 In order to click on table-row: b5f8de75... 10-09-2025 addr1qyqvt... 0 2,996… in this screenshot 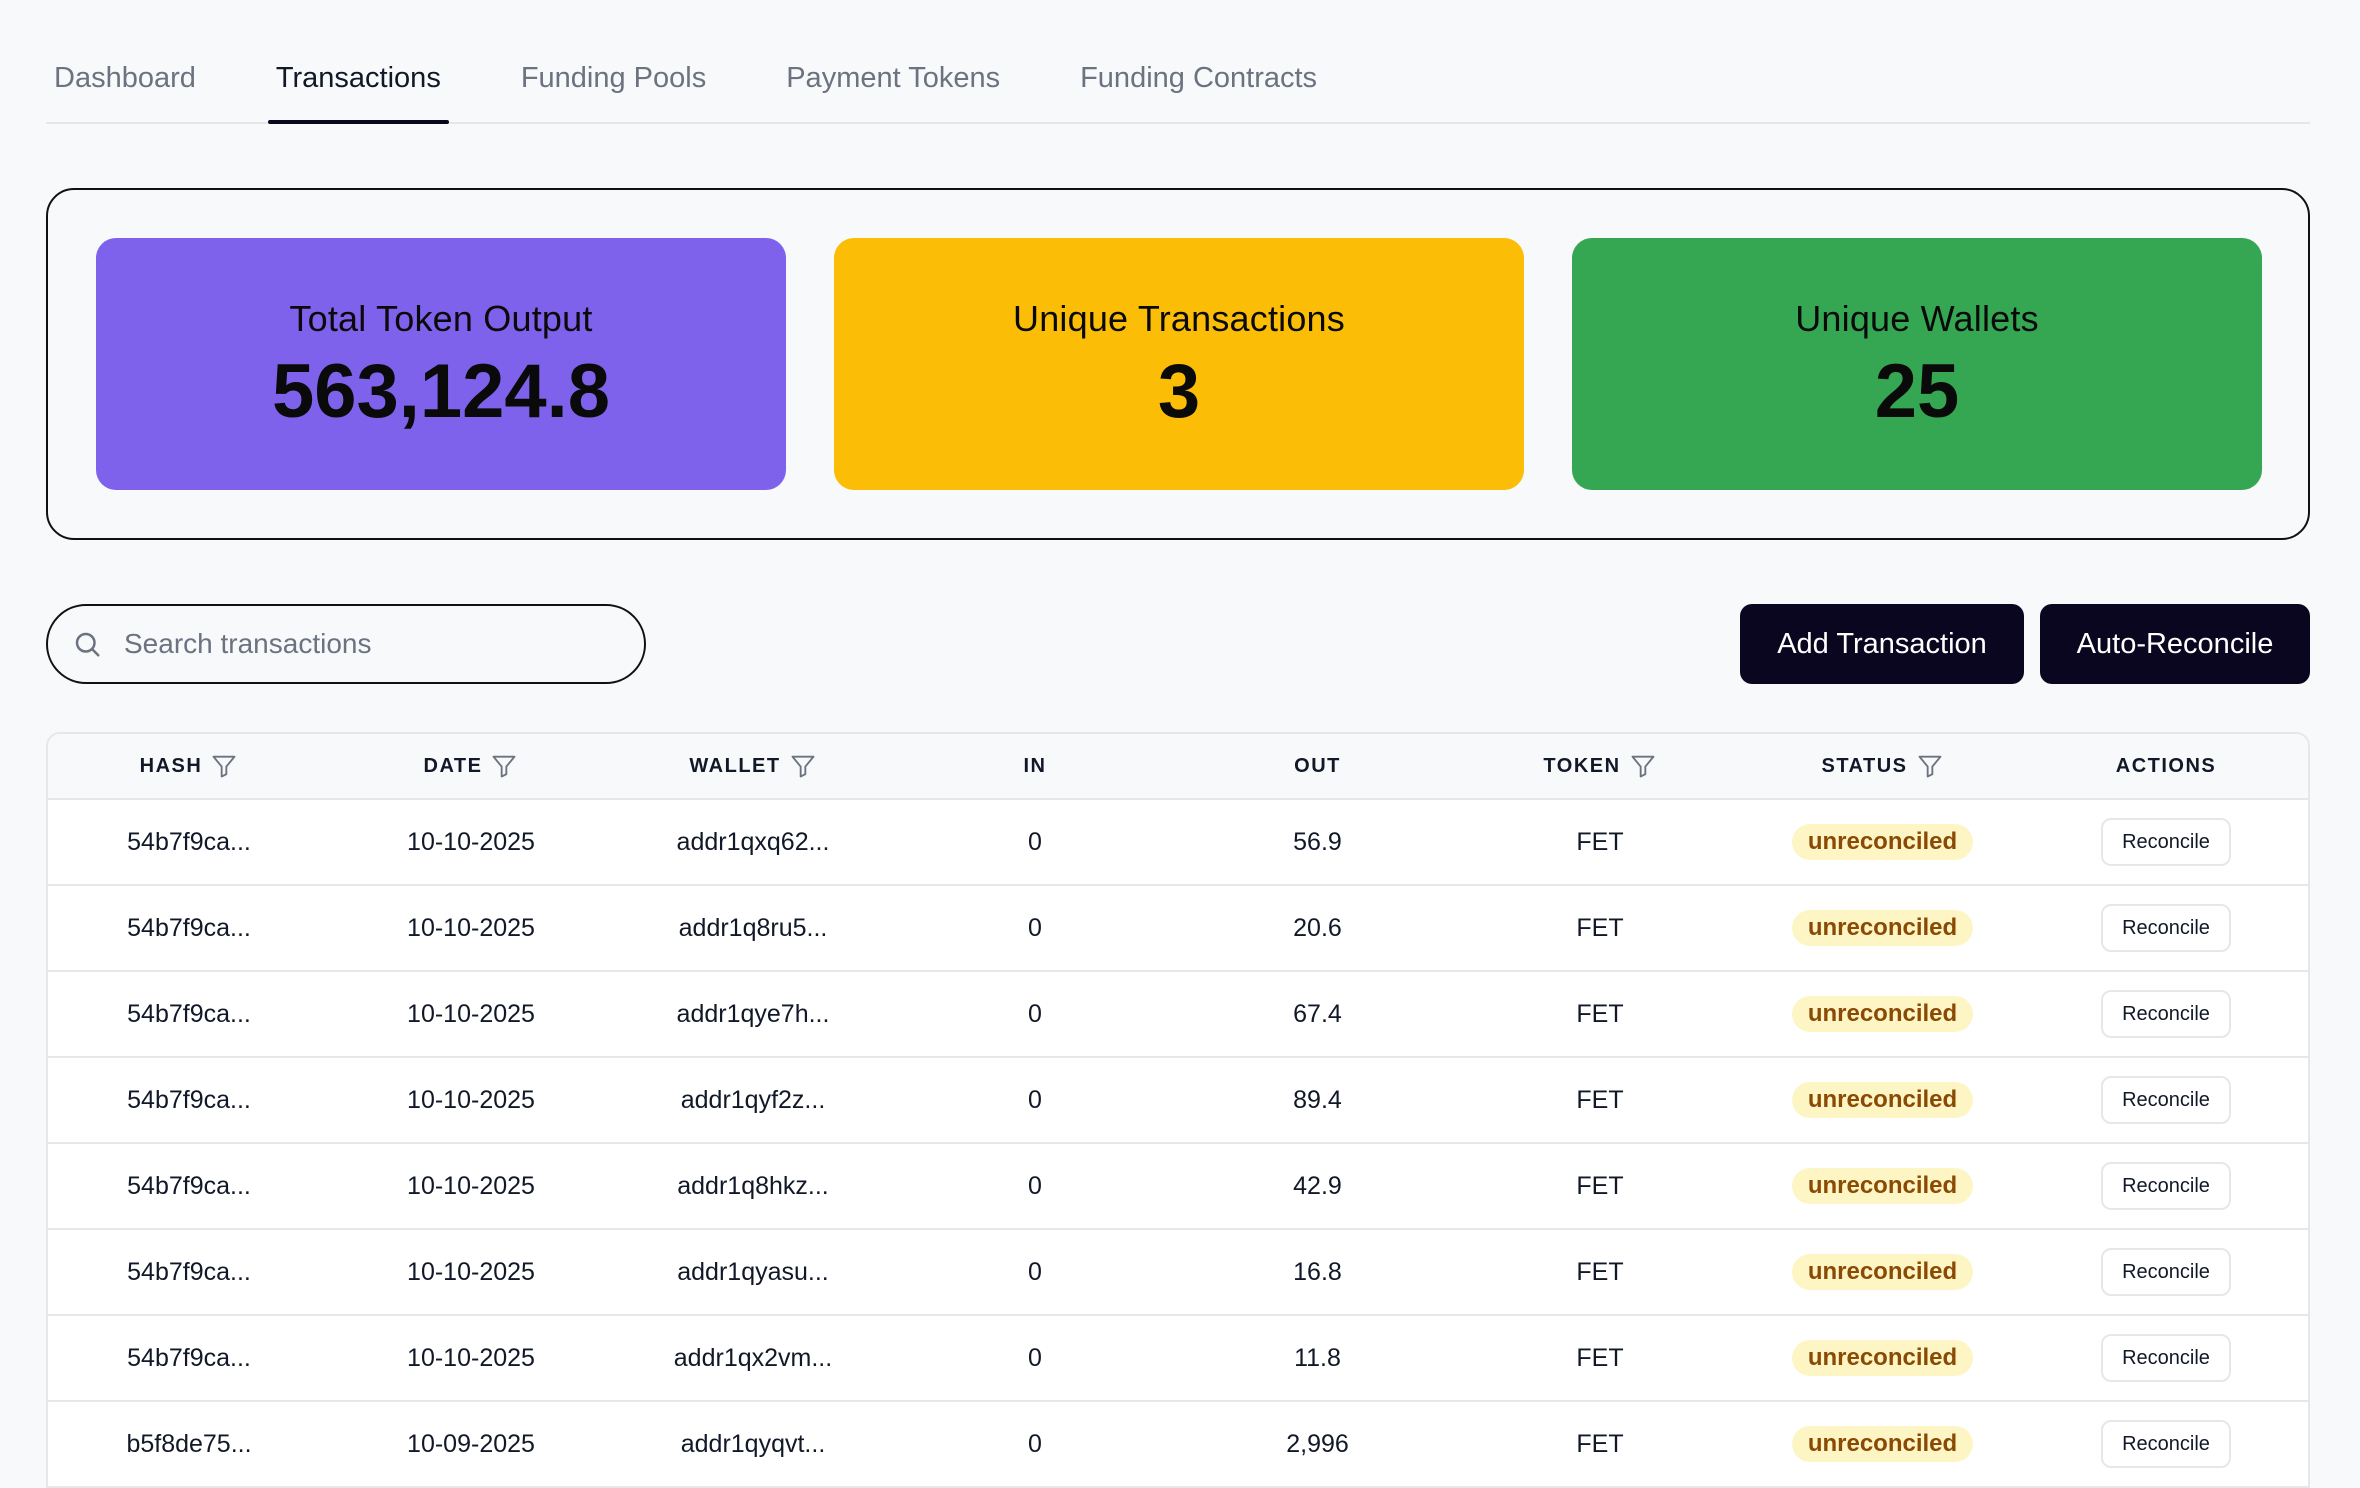, I will do `click(1178, 1445)`.